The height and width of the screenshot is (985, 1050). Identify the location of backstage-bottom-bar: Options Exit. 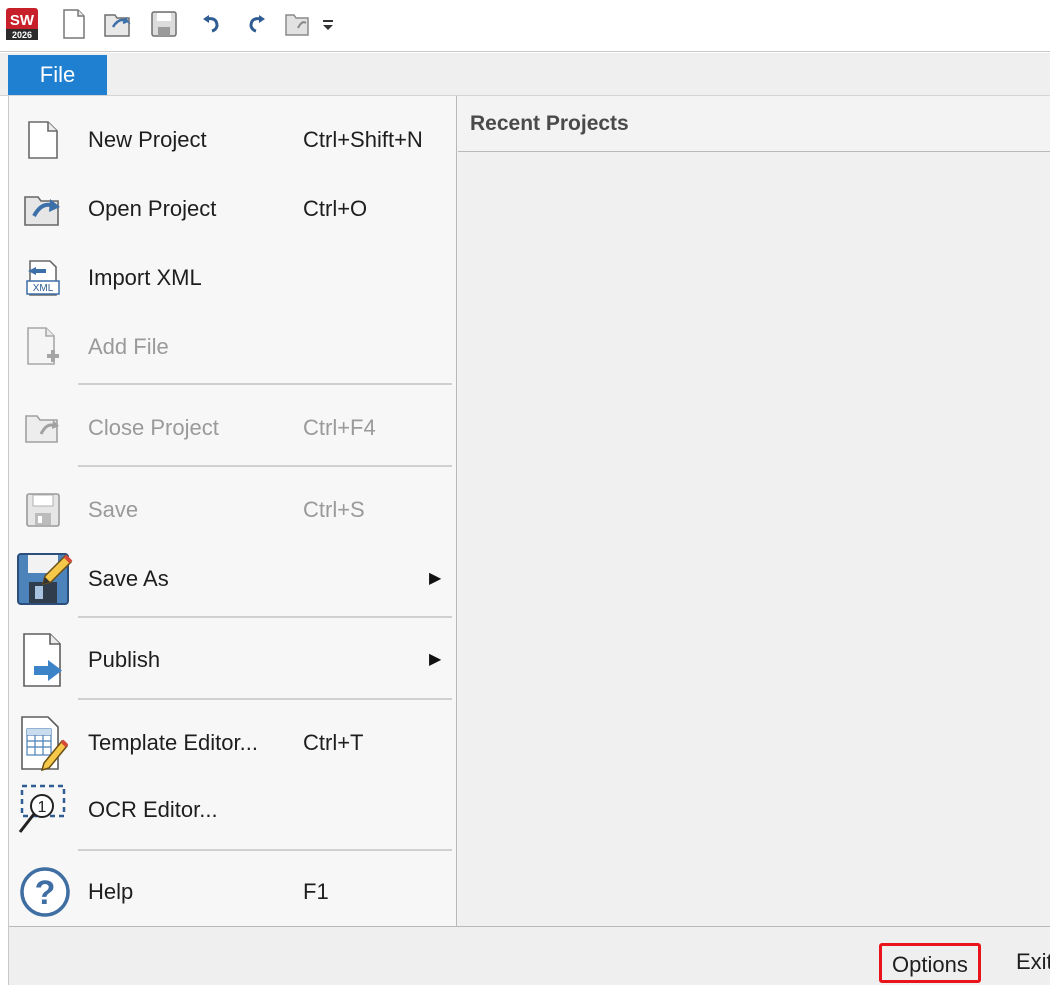
(529, 955).